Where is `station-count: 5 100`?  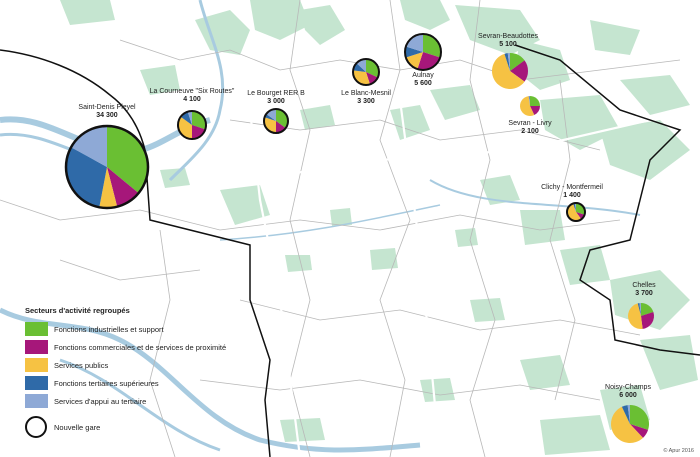
station-count: 5 100 is located at coordinates (508, 44).